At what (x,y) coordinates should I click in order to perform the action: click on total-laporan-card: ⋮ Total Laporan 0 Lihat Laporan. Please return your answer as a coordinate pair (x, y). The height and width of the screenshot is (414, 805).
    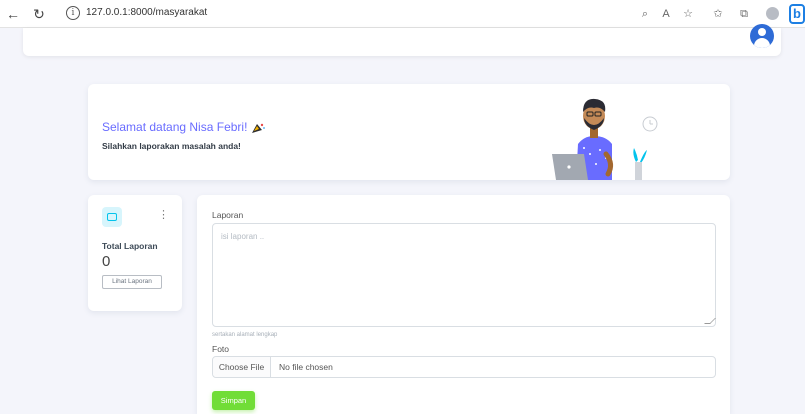
    Looking at the image, I should click on (135, 253).